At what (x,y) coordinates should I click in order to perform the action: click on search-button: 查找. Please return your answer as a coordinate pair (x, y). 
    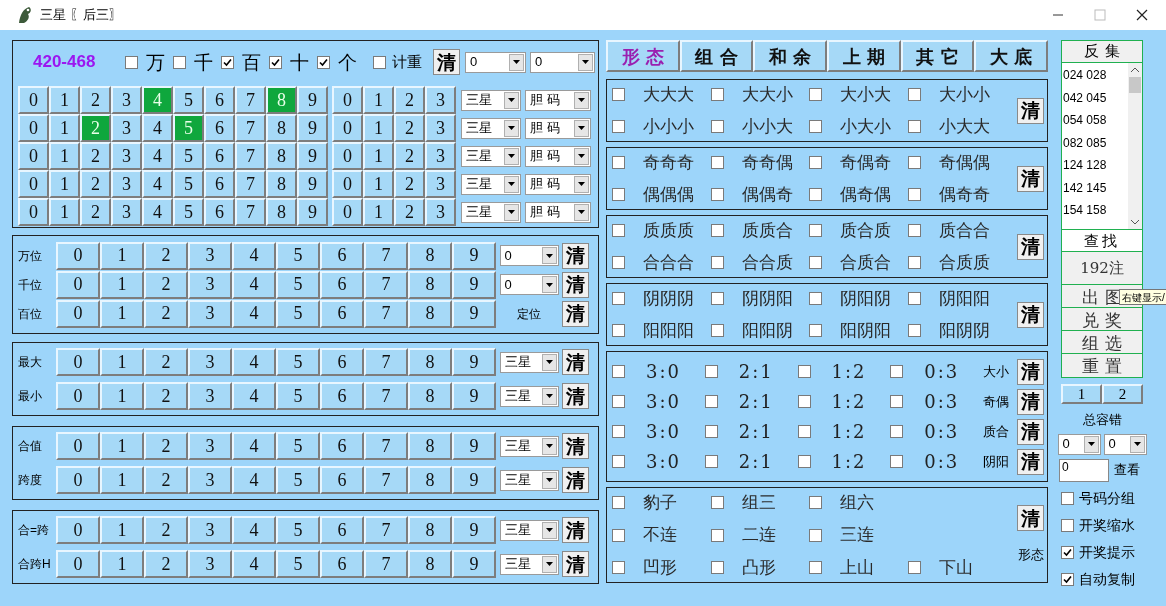
    Looking at the image, I should click on (1102, 241).